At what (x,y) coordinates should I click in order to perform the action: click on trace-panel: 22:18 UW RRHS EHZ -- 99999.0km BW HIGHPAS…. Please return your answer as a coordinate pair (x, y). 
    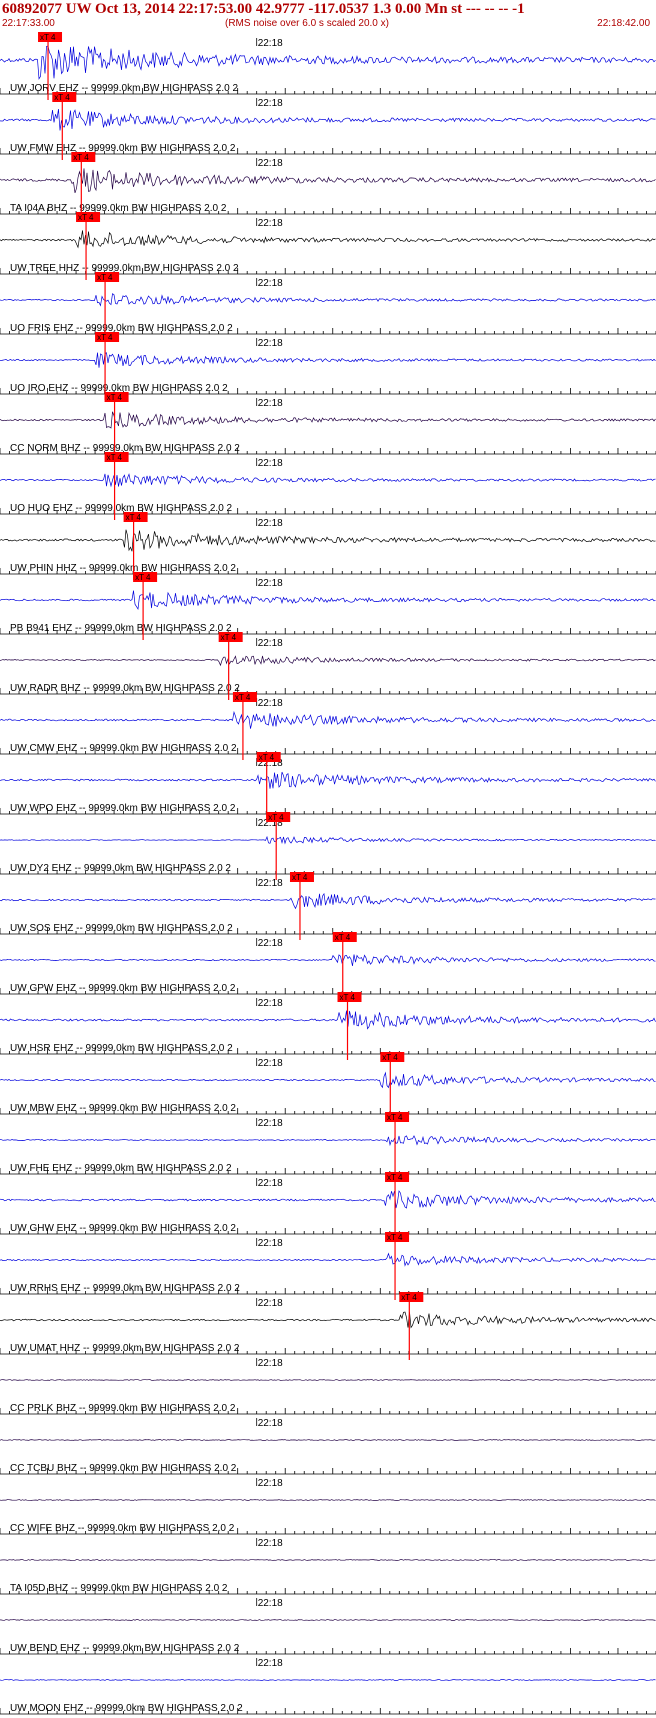
    Looking at the image, I should click on (328, 1266).